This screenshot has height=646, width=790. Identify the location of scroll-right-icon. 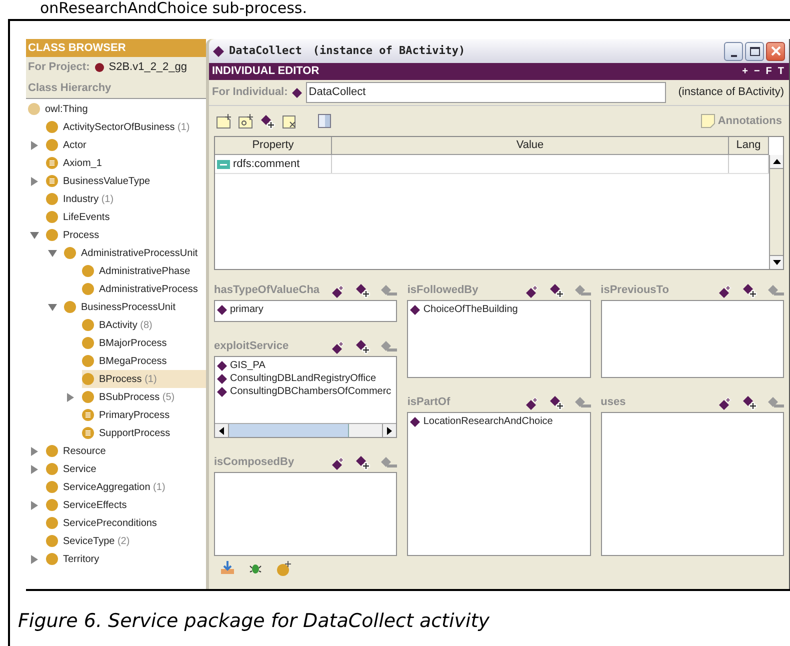
(389, 430).